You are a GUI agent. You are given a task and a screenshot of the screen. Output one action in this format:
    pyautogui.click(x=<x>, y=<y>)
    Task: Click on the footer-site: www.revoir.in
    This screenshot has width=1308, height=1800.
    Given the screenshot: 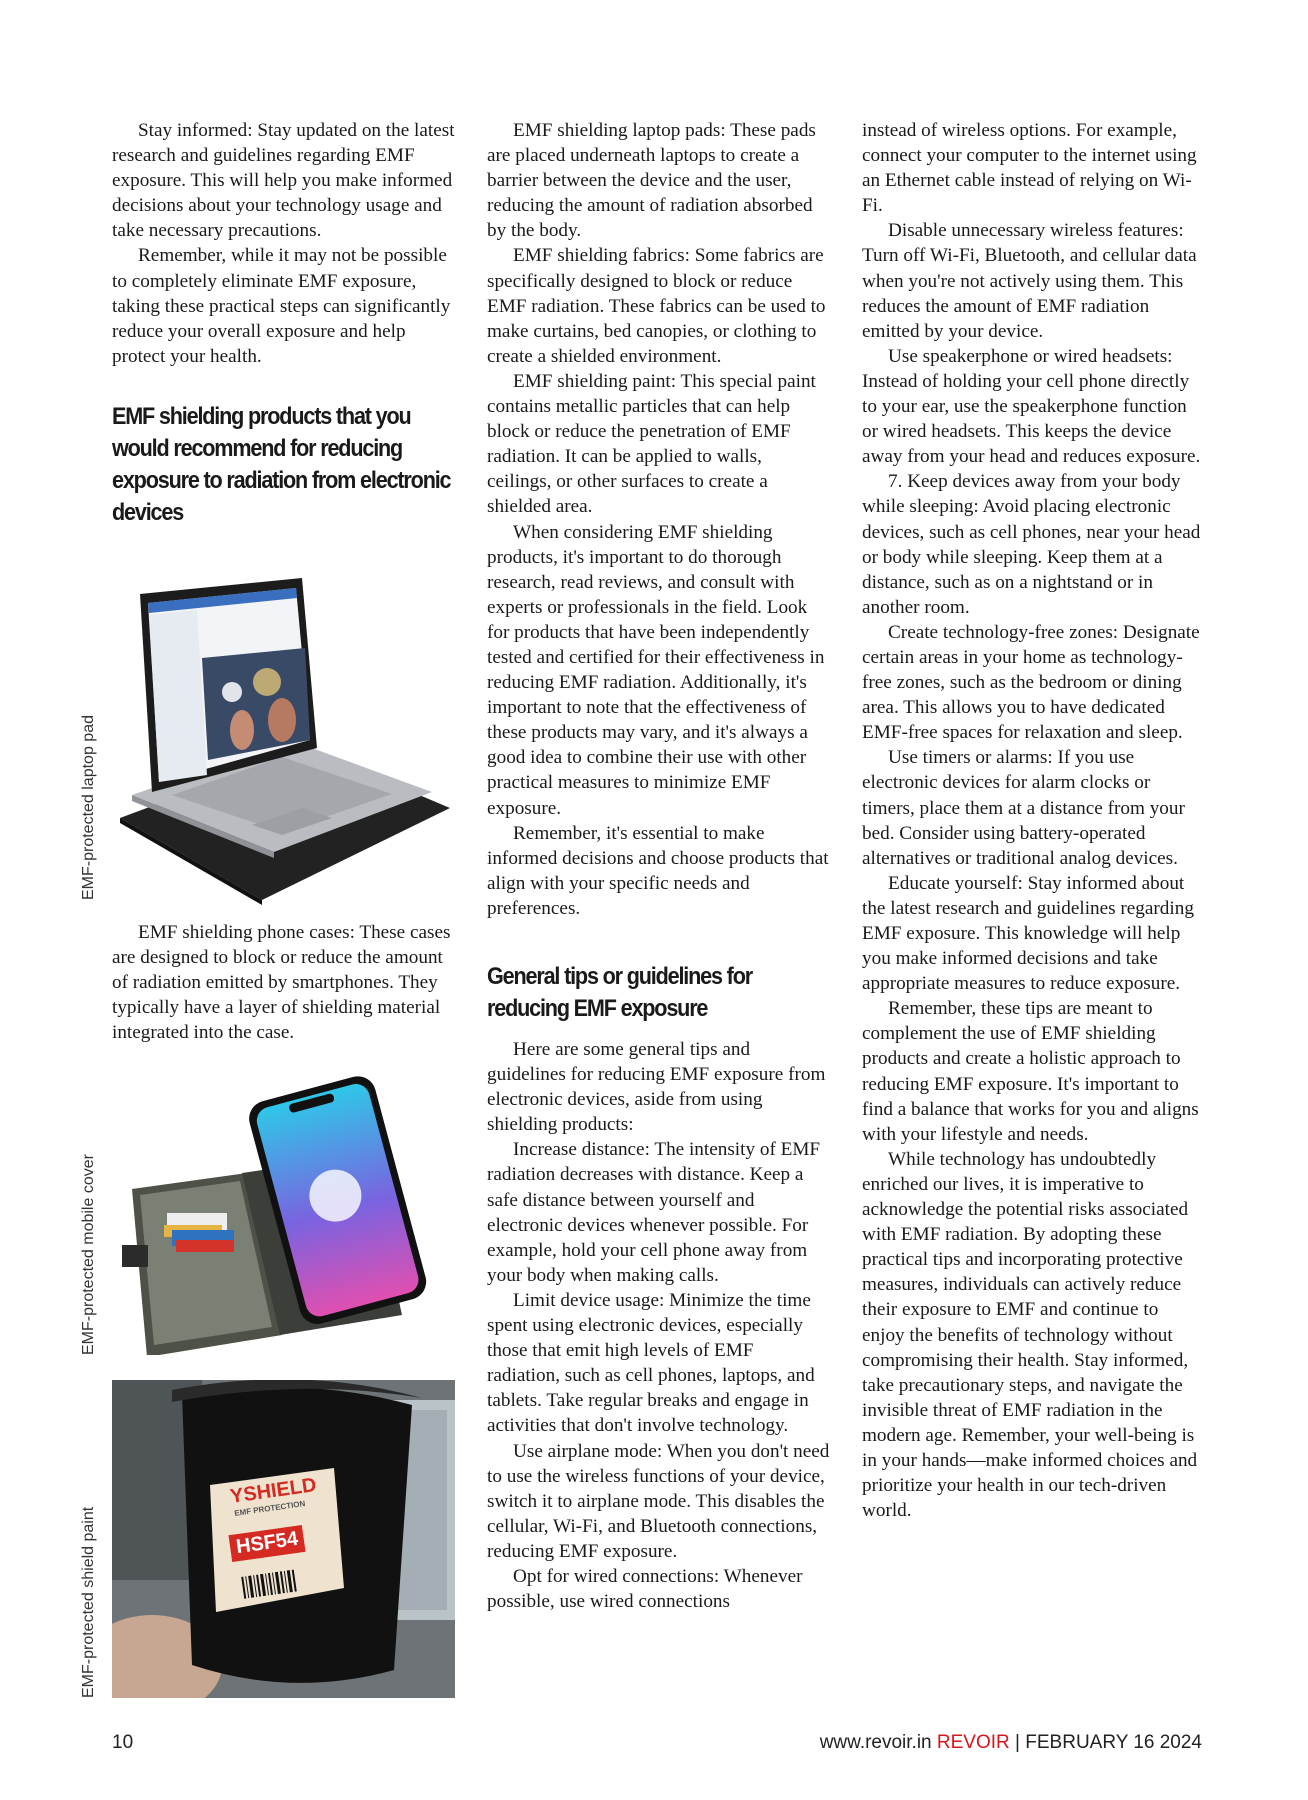 What is the action you would take?
    pyautogui.click(x=876, y=1742)
    